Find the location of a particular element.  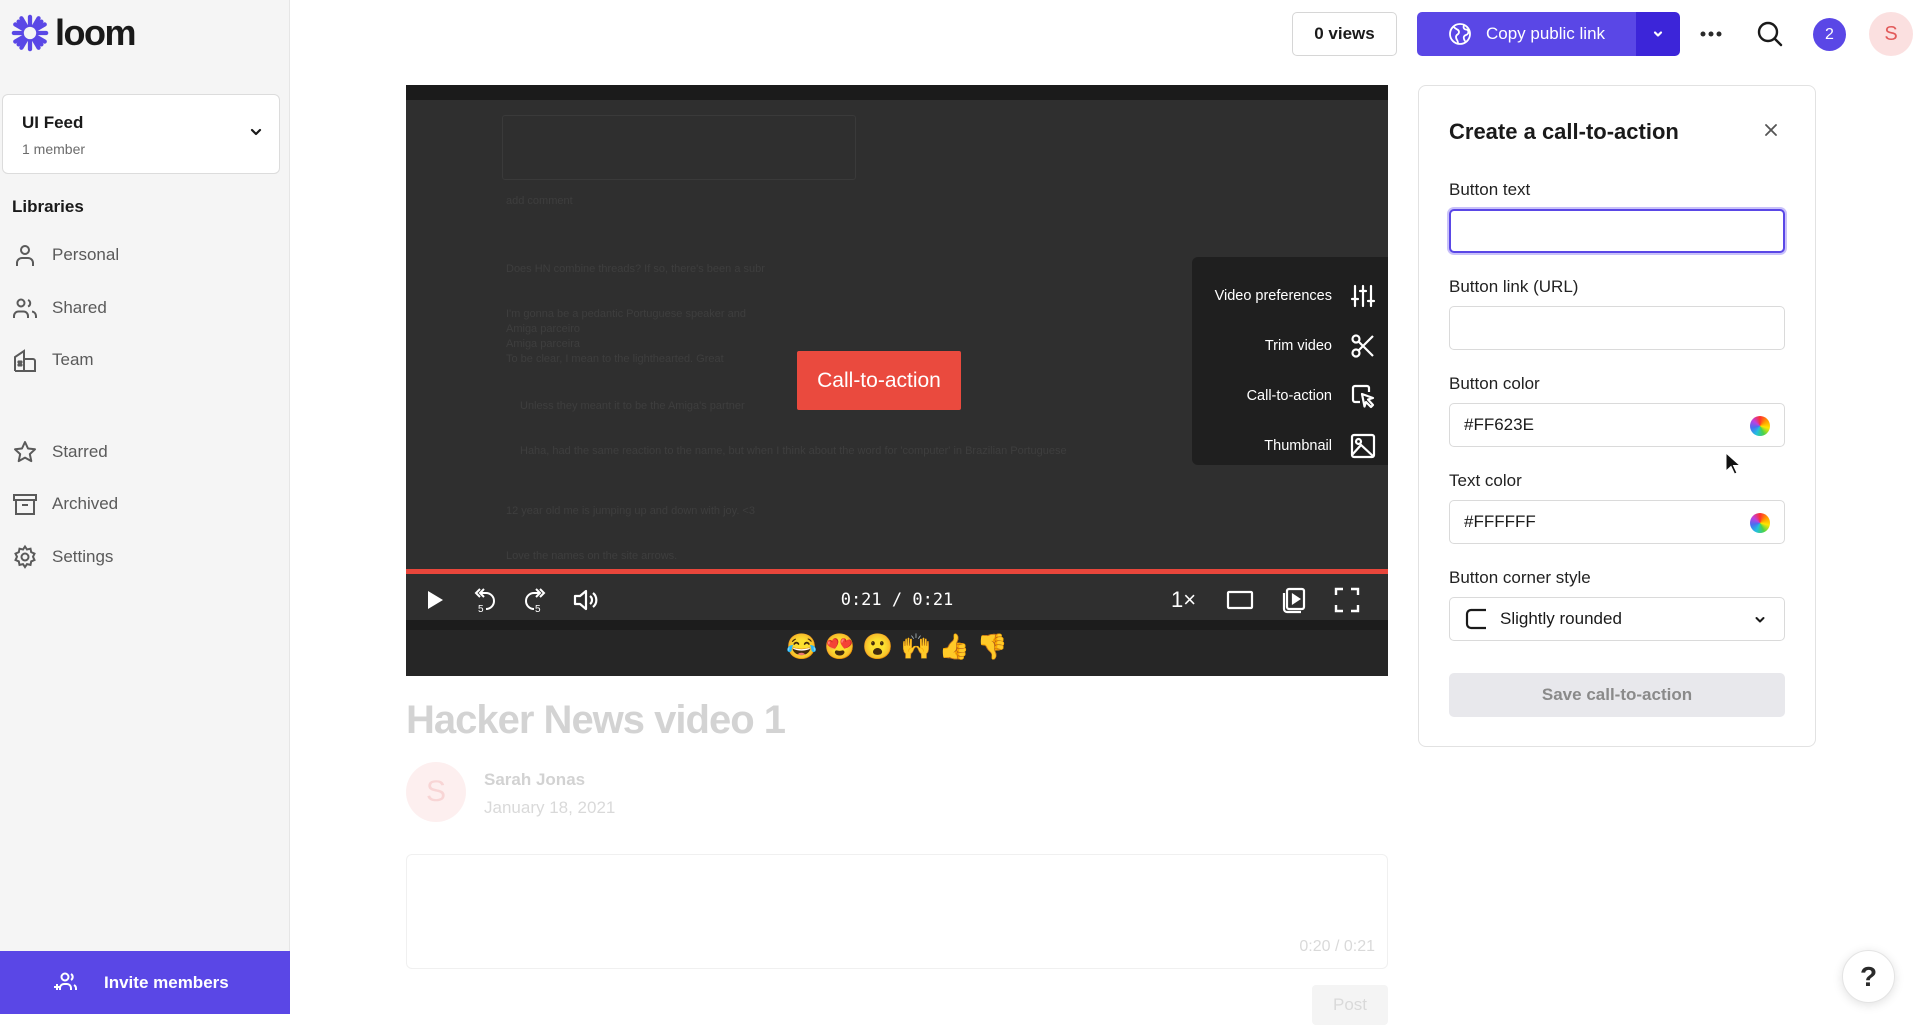

tool-label: Call-to-action is located at coordinates (1289, 396).